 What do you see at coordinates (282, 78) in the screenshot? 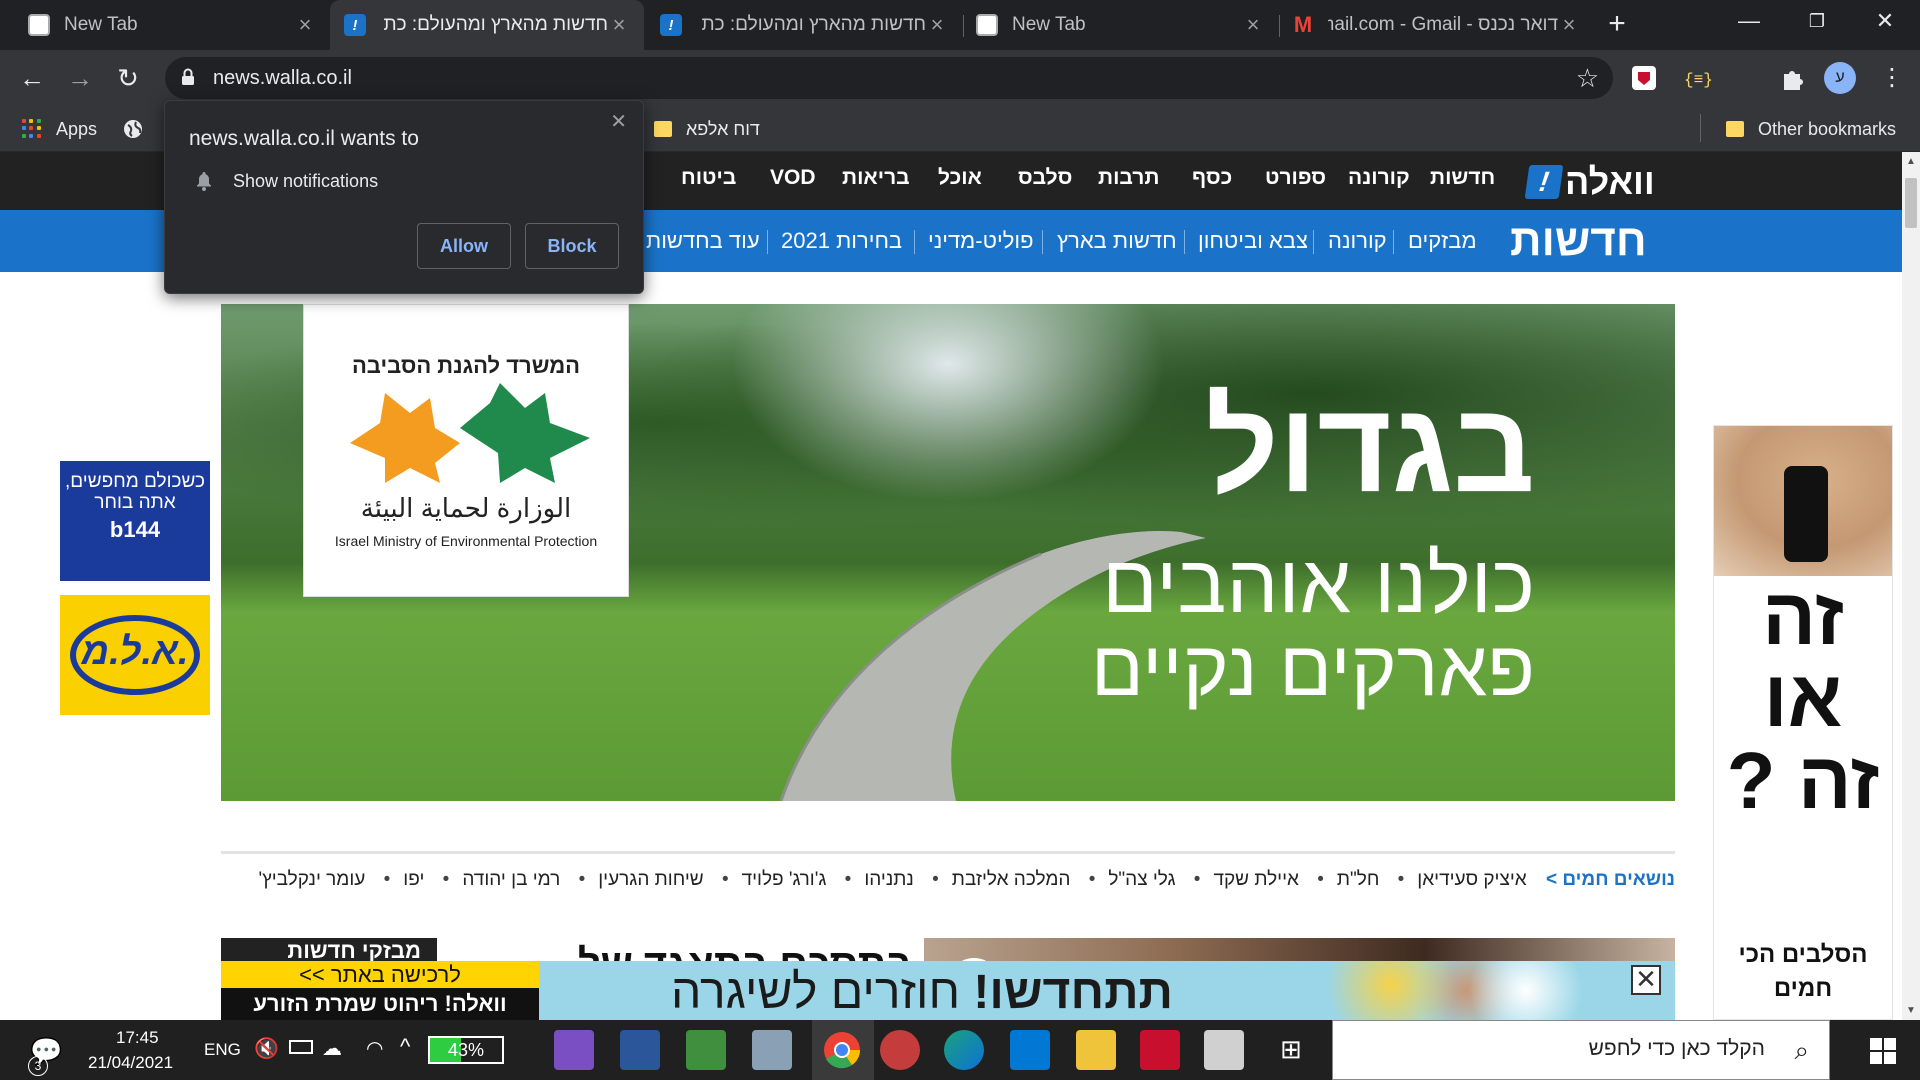
I see `url-text: news.walla.co.il` at bounding box center [282, 78].